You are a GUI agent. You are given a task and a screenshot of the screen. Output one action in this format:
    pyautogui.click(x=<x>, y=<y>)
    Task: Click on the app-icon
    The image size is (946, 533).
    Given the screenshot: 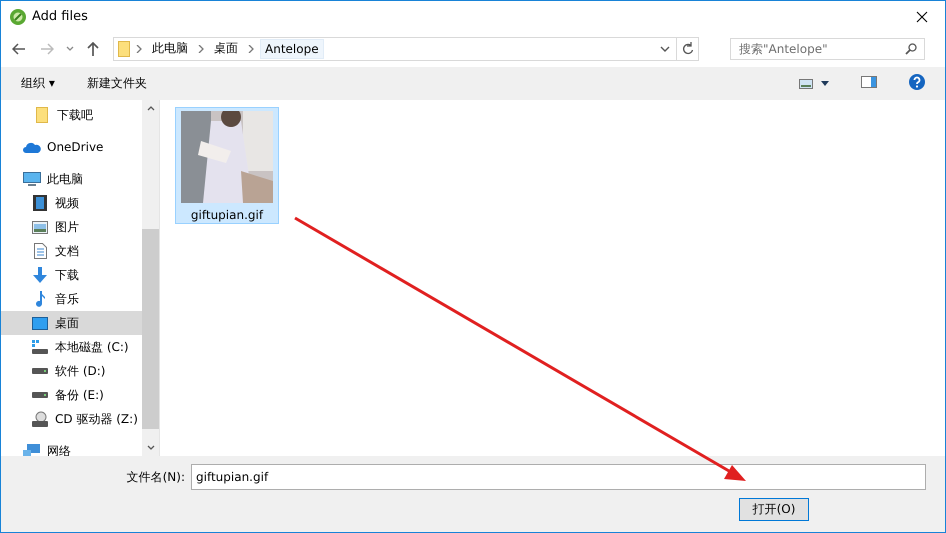 What is the action you would take?
    pyautogui.click(x=18, y=16)
    